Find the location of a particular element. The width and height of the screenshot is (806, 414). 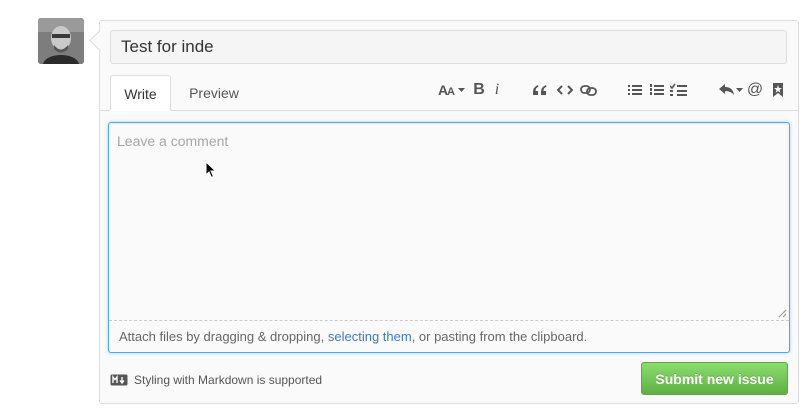

text-size-icon: A A is located at coordinates (452, 90).